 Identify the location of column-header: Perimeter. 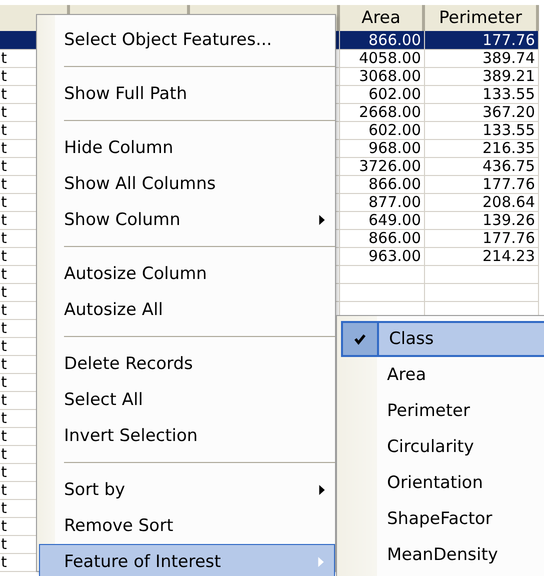
(482, 18).